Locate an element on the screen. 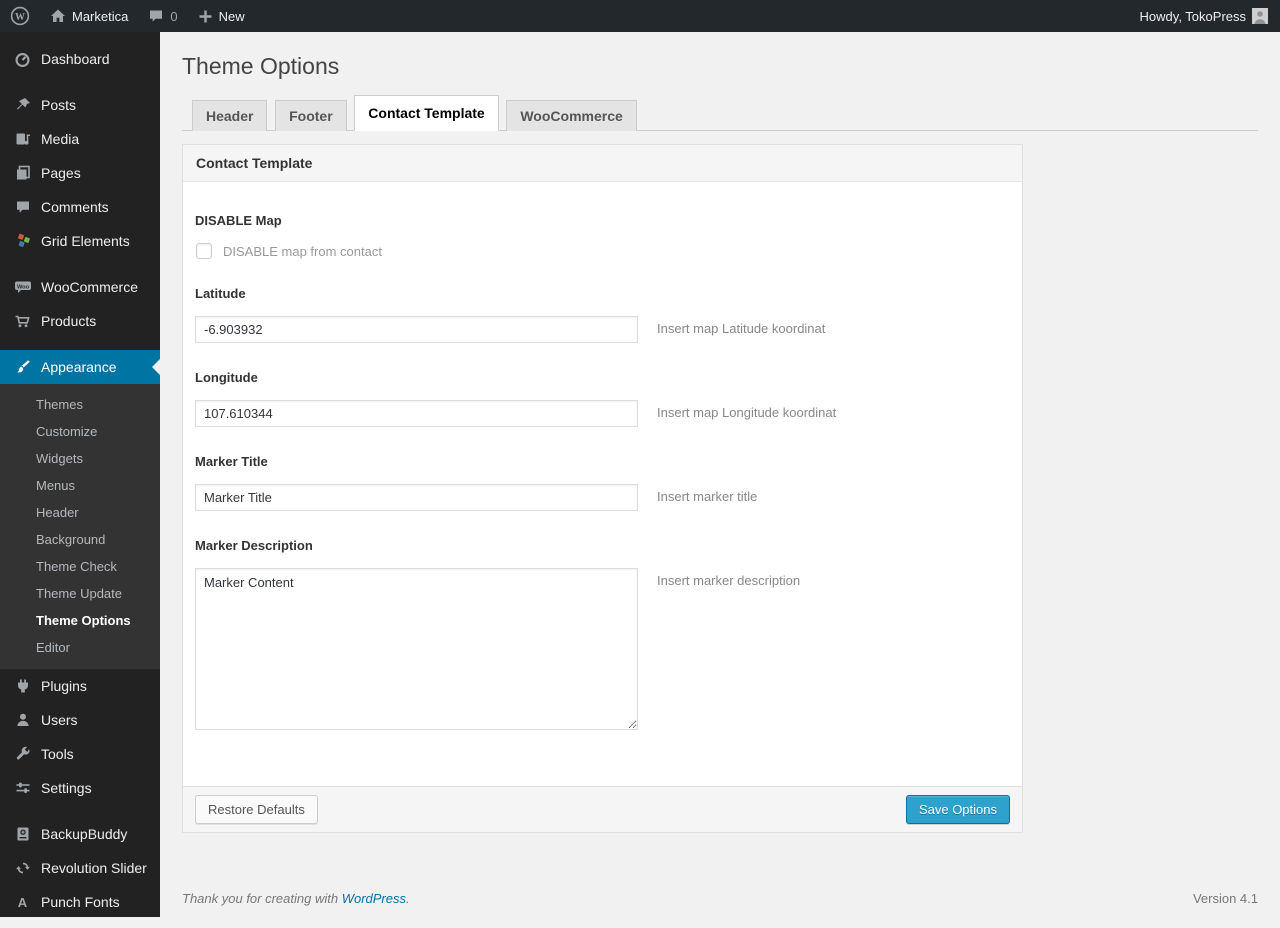  comments-bubble-icon is located at coordinates (156, 16).